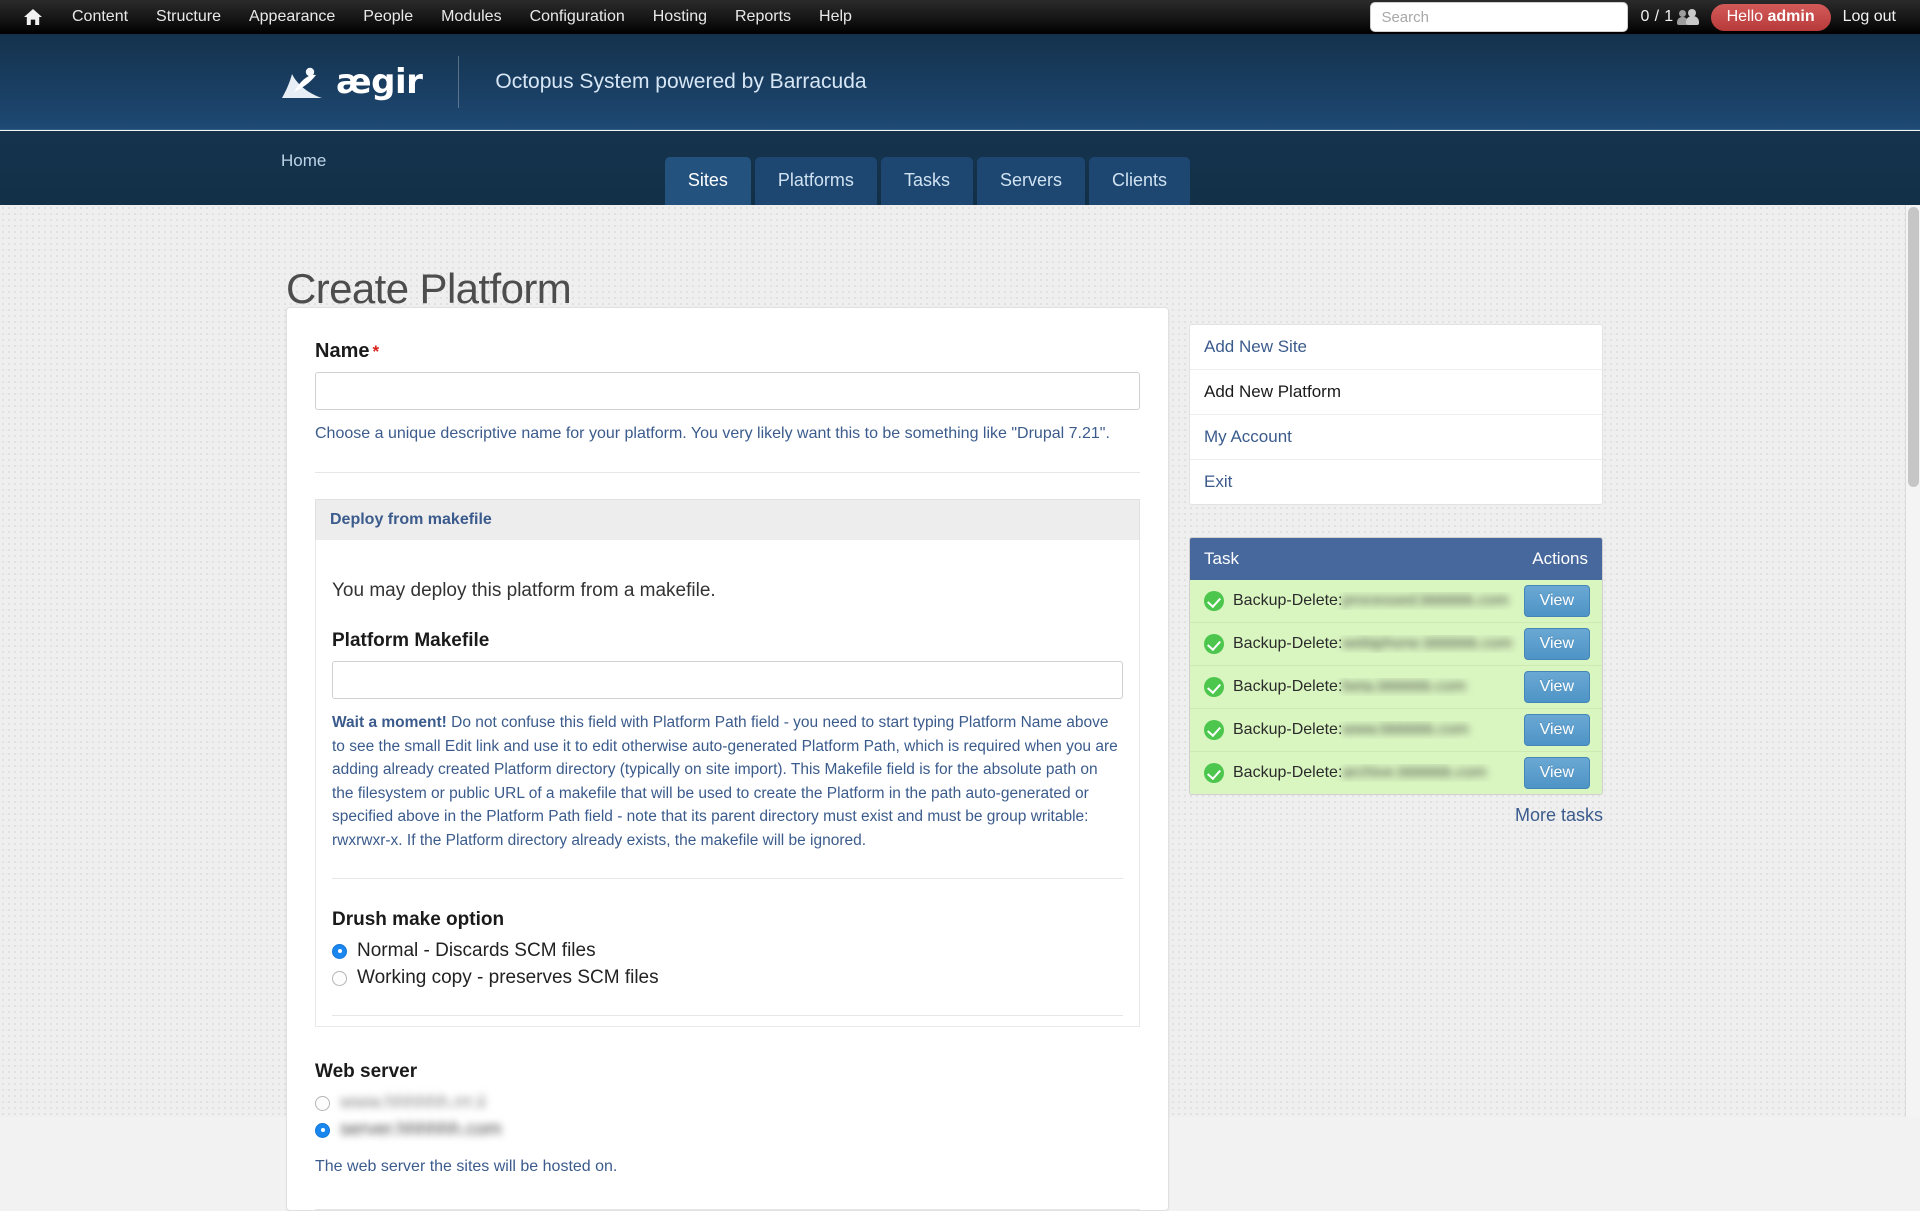 The height and width of the screenshot is (1211, 1920). What do you see at coordinates (815, 181) in the screenshot?
I see `tab-platforms: Platforms` at bounding box center [815, 181].